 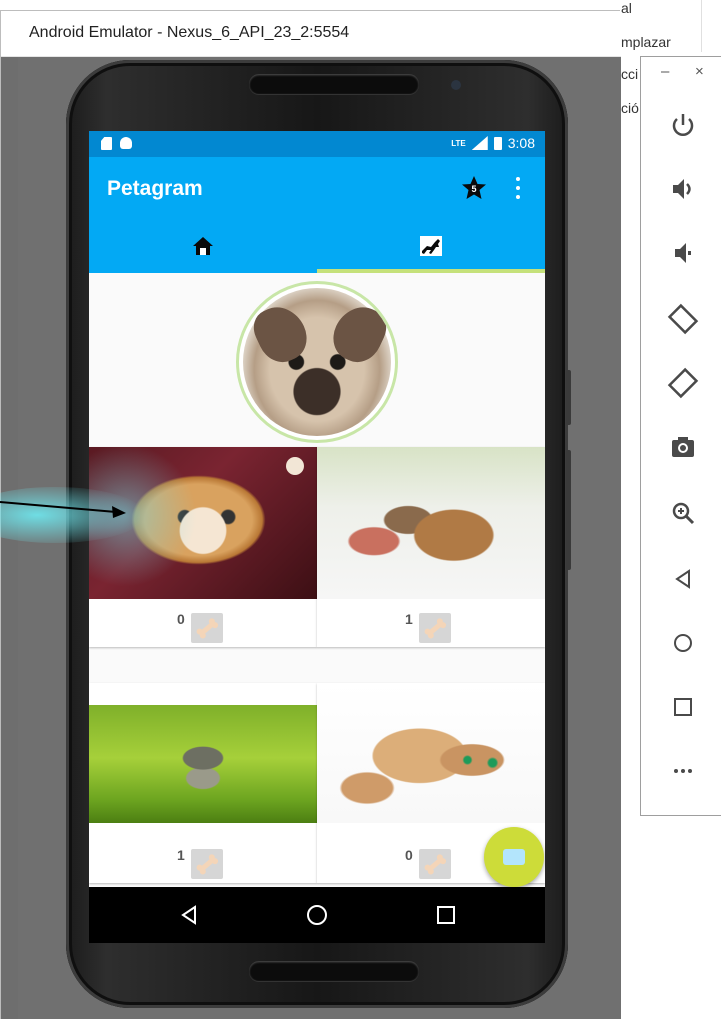 I want to click on android-debug-icon, so click(x=126, y=143).